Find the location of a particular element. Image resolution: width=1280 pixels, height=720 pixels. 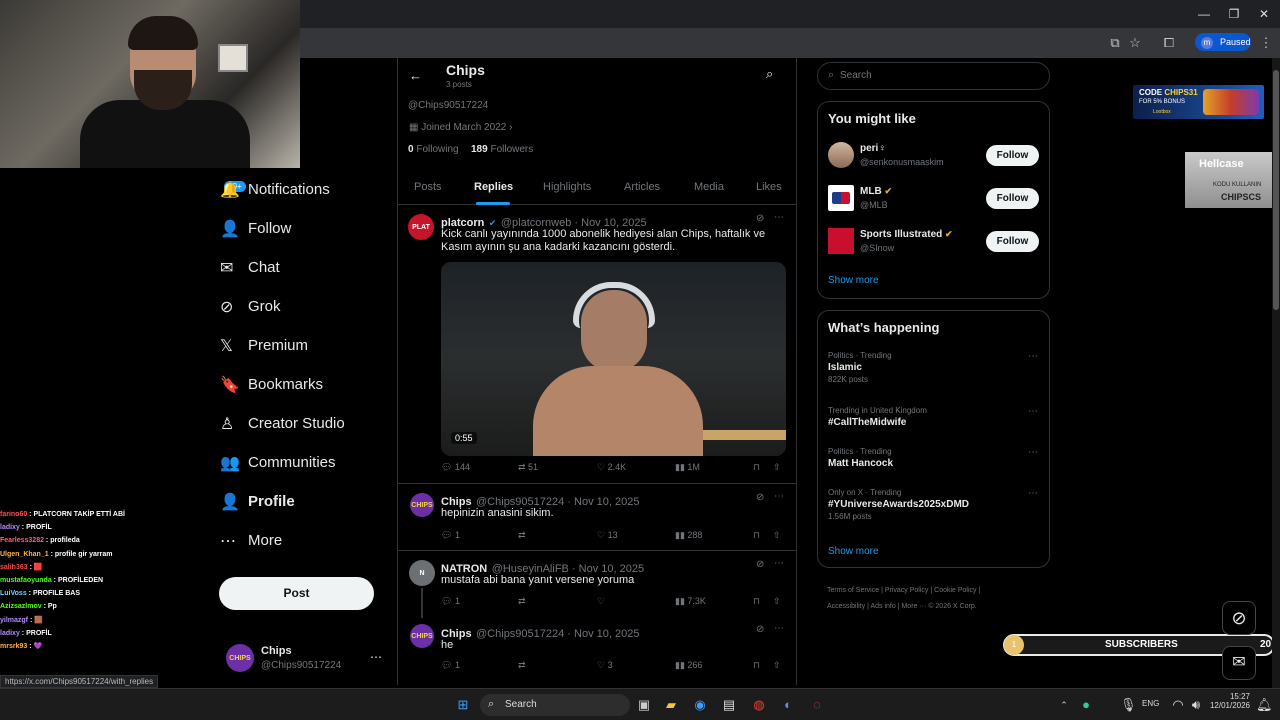

account-more-icon: ⋯ is located at coordinates (376, 657).